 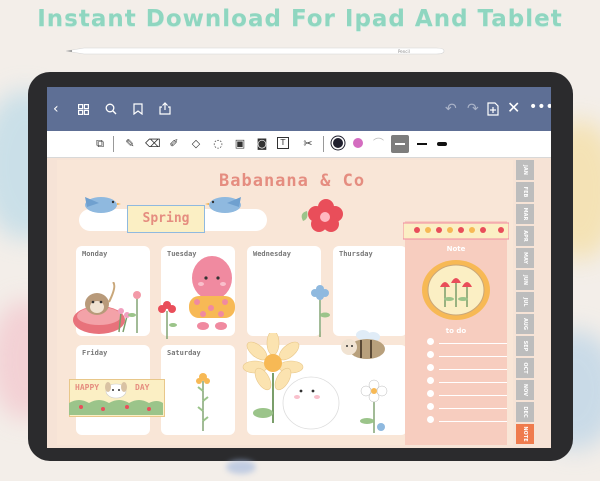 I want to click on color-swatch-pink, so click(x=358, y=143).